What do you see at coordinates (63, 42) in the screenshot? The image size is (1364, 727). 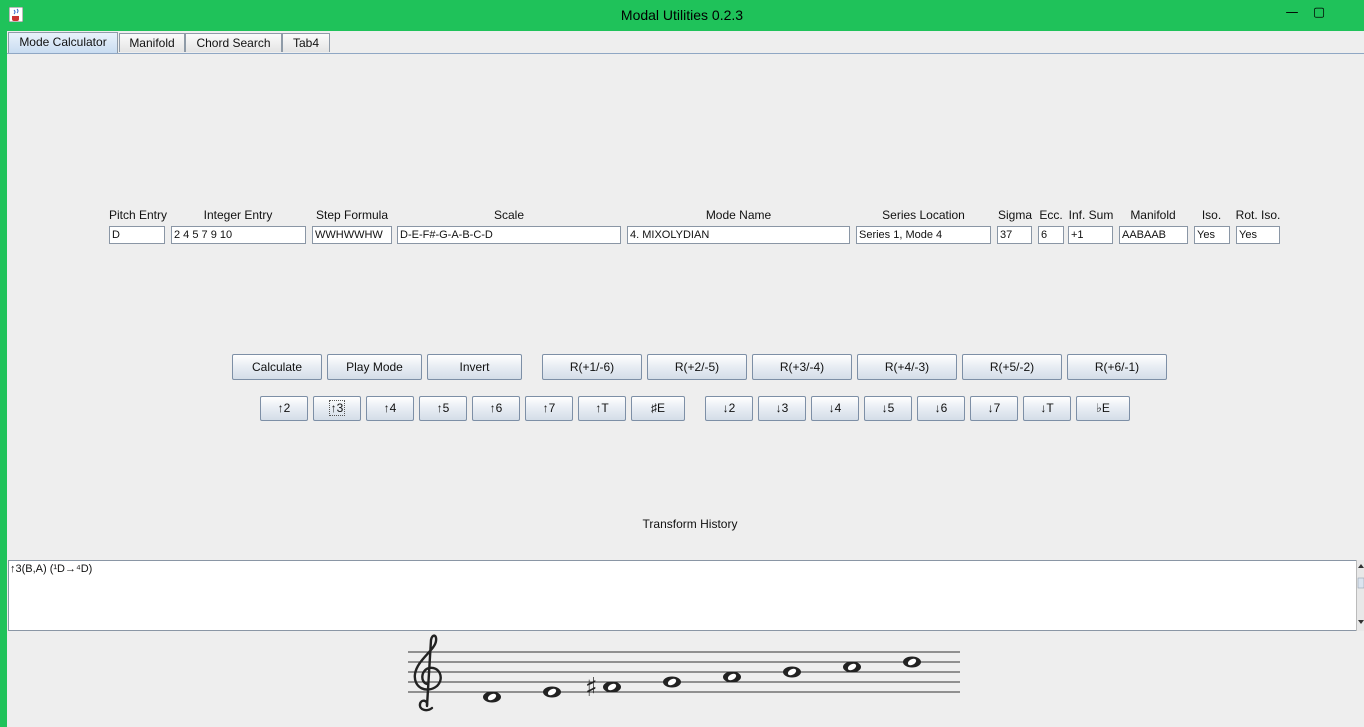 I see `tab-mode-calculator: Mode Calculator` at bounding box center [63, 42].